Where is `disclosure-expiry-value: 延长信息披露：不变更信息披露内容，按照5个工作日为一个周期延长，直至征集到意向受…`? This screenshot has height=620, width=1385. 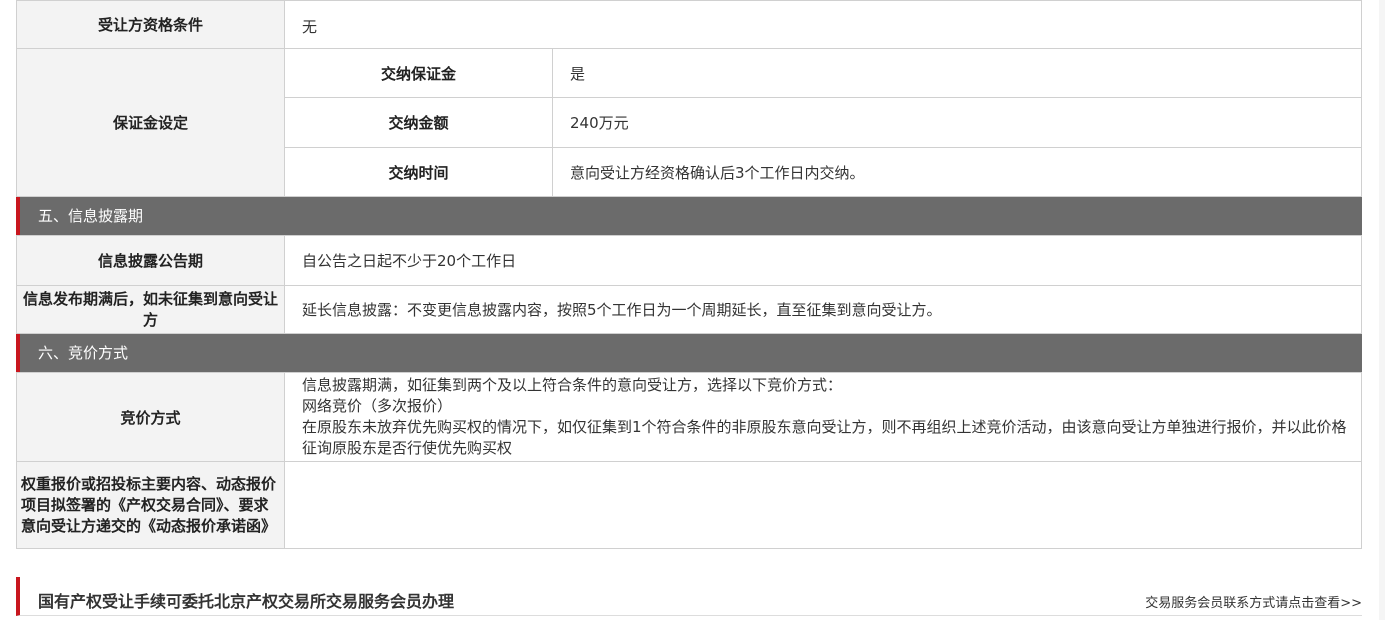
disclosure-expiry-value: 延长信息披露：不变更信息披露内容，按照5个工作日为一个周期延长，直至征集到意向受… is located at coordinates (823, 309).